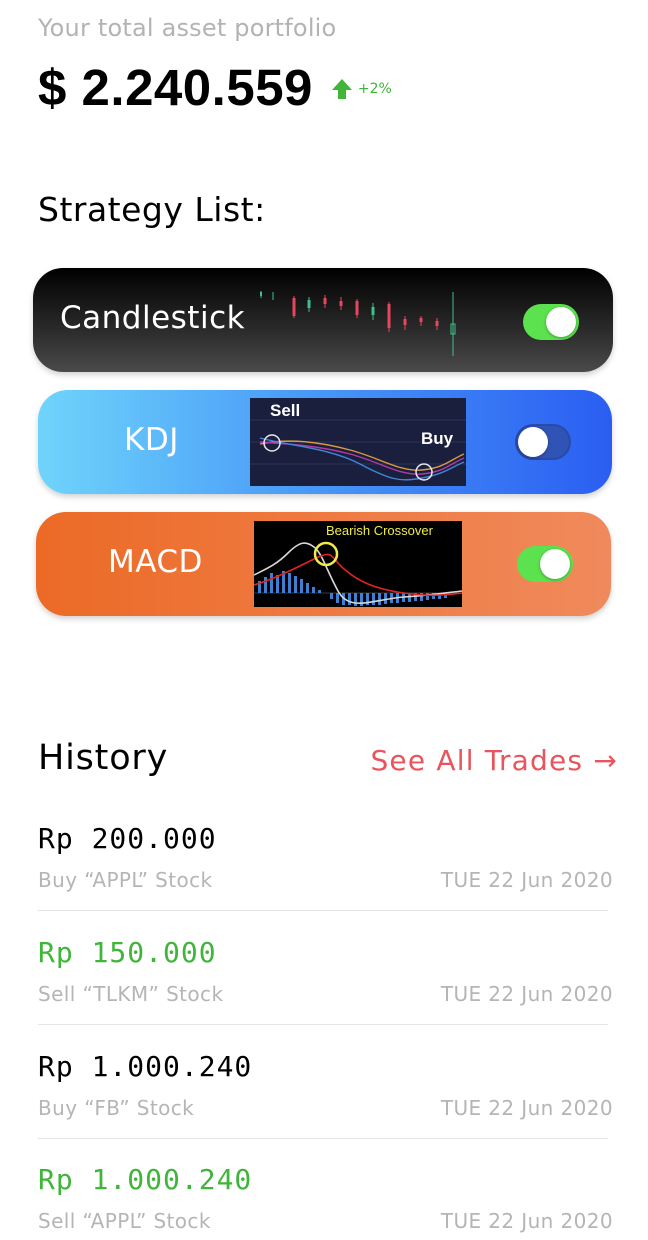 This screenshot has height=1240, width=648. I want to click on kdj-toggle, so click(543, 442).